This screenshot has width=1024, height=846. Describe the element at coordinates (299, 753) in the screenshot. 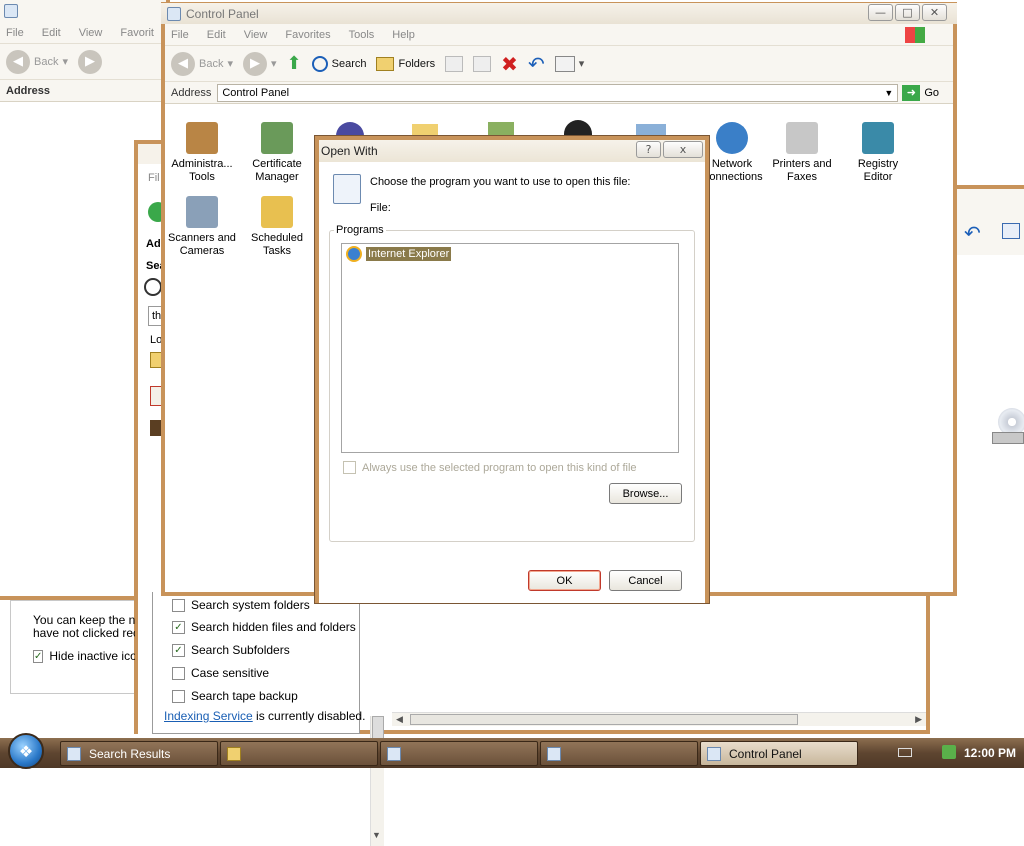

I see `taskbar-explorer` at that location.